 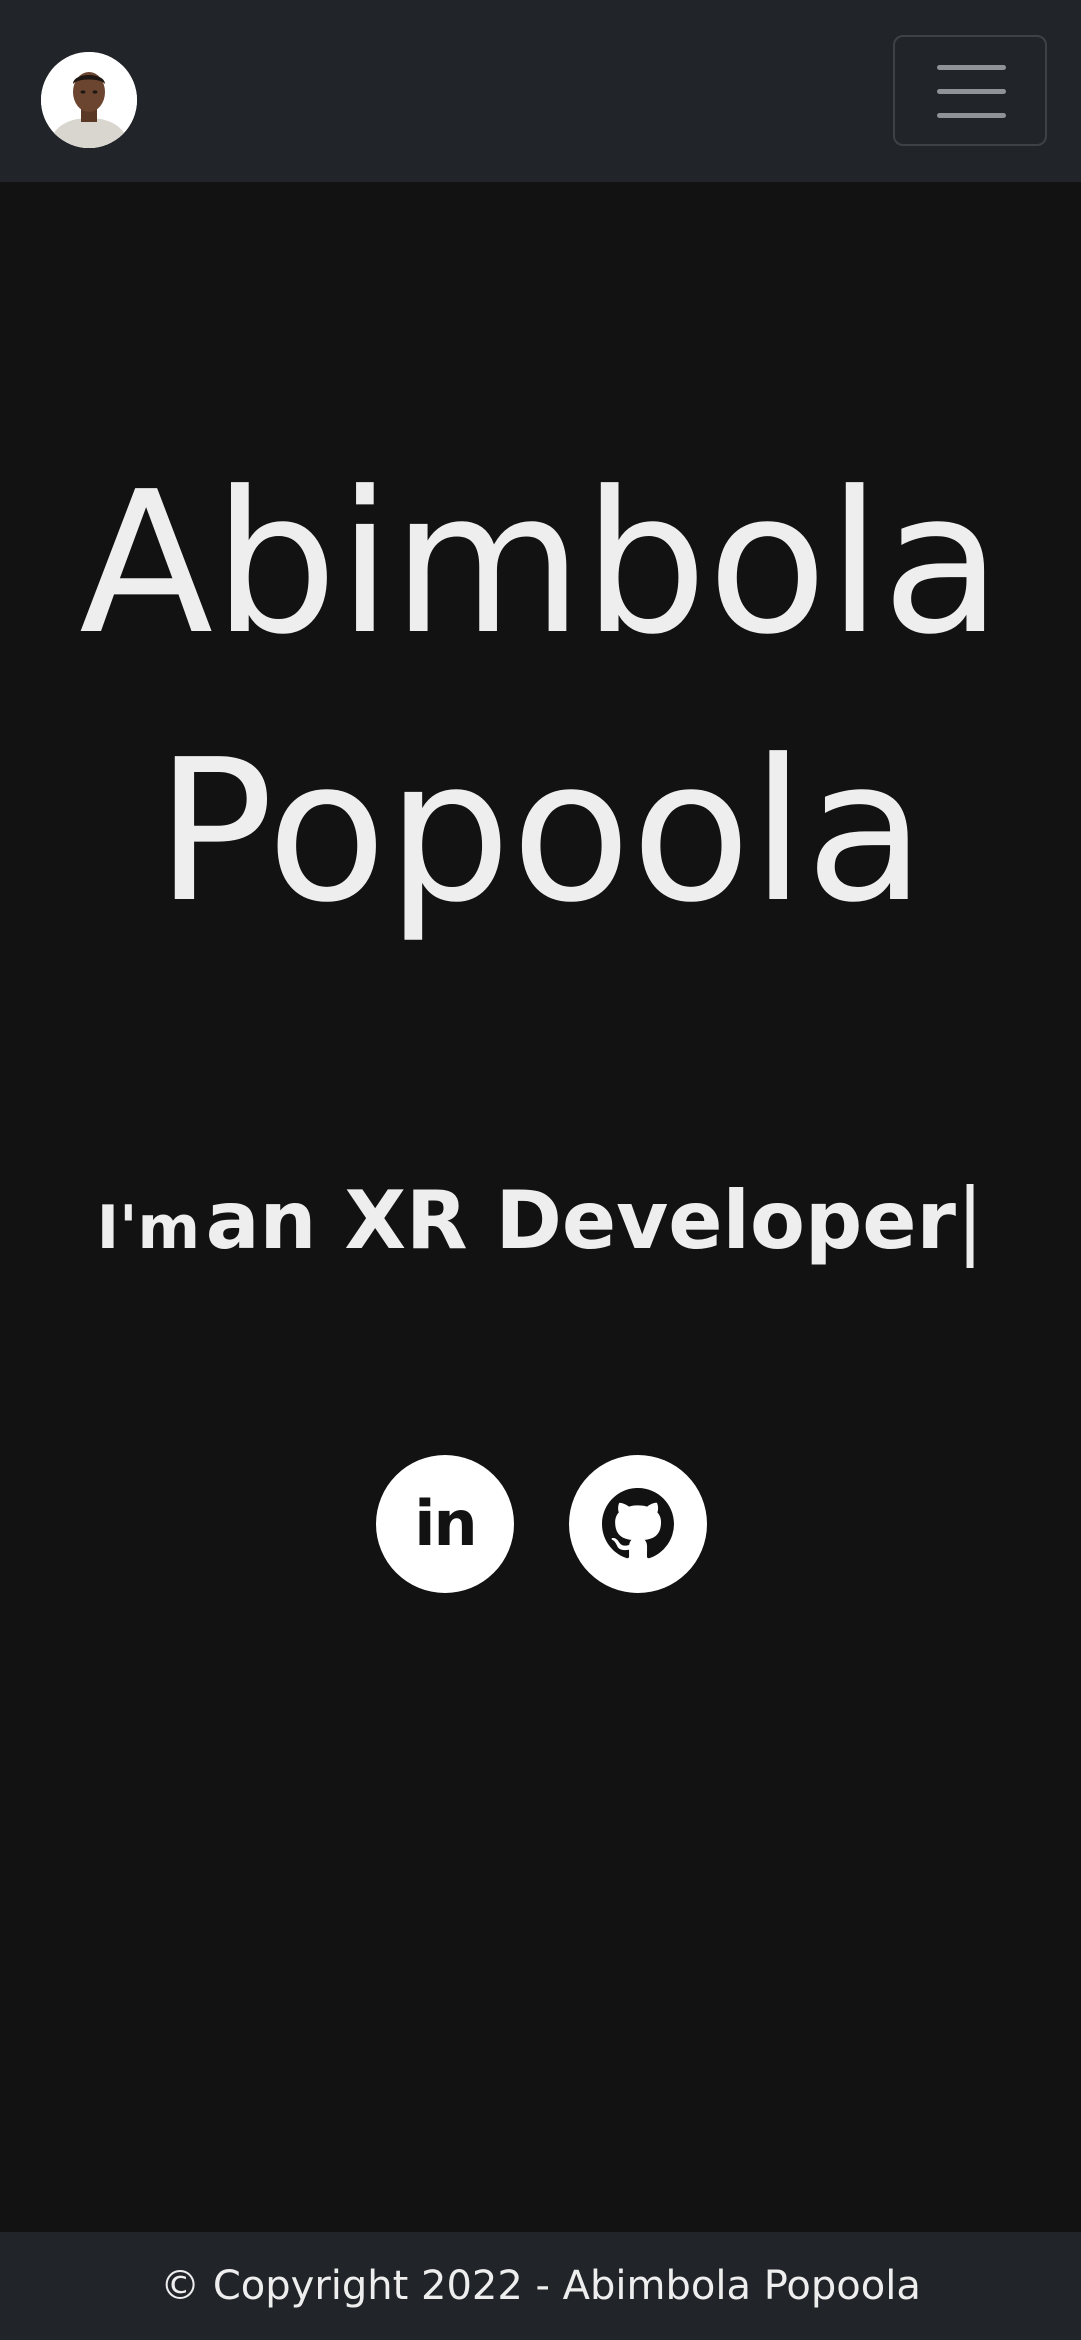 I want to click on profile-photo, so click(x=89, y=100).